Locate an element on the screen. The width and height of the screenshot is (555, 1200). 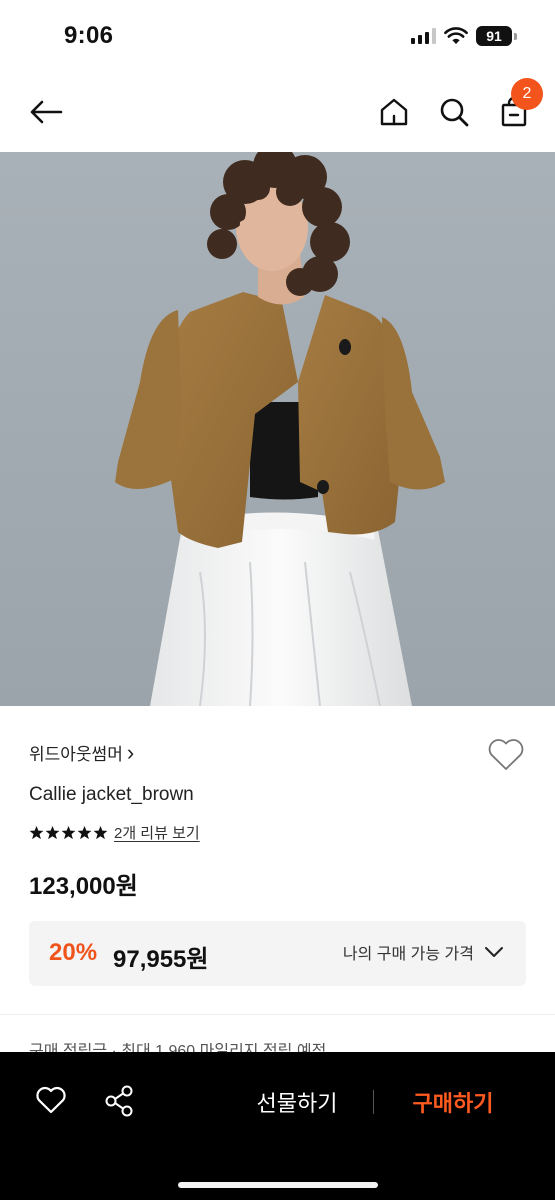
gift-button: 선물하기 is located at coordinates (297, 1102).